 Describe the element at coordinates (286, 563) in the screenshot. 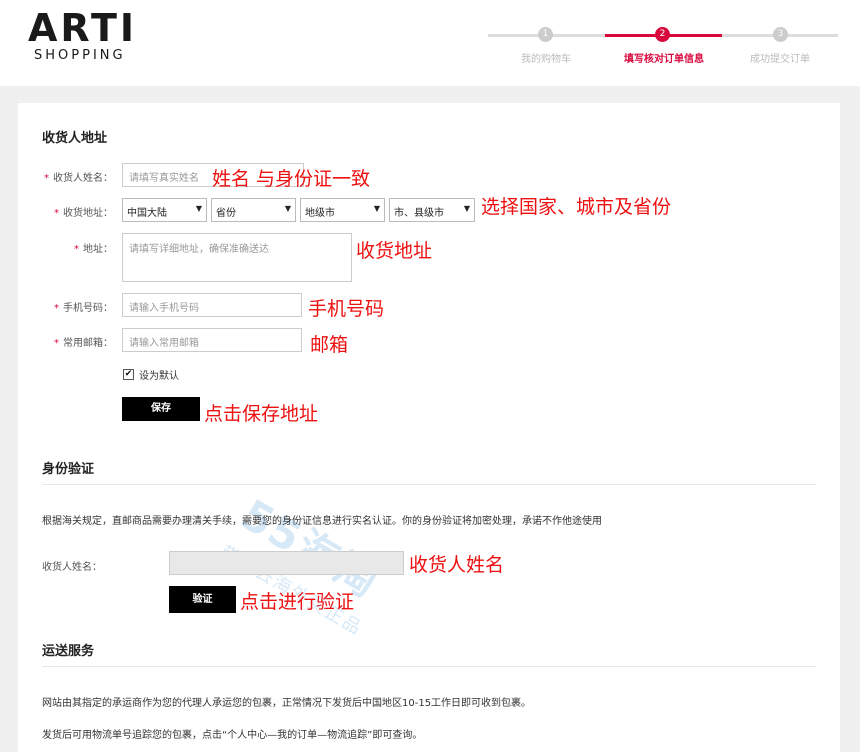

I see `identity-name-input` at that location.